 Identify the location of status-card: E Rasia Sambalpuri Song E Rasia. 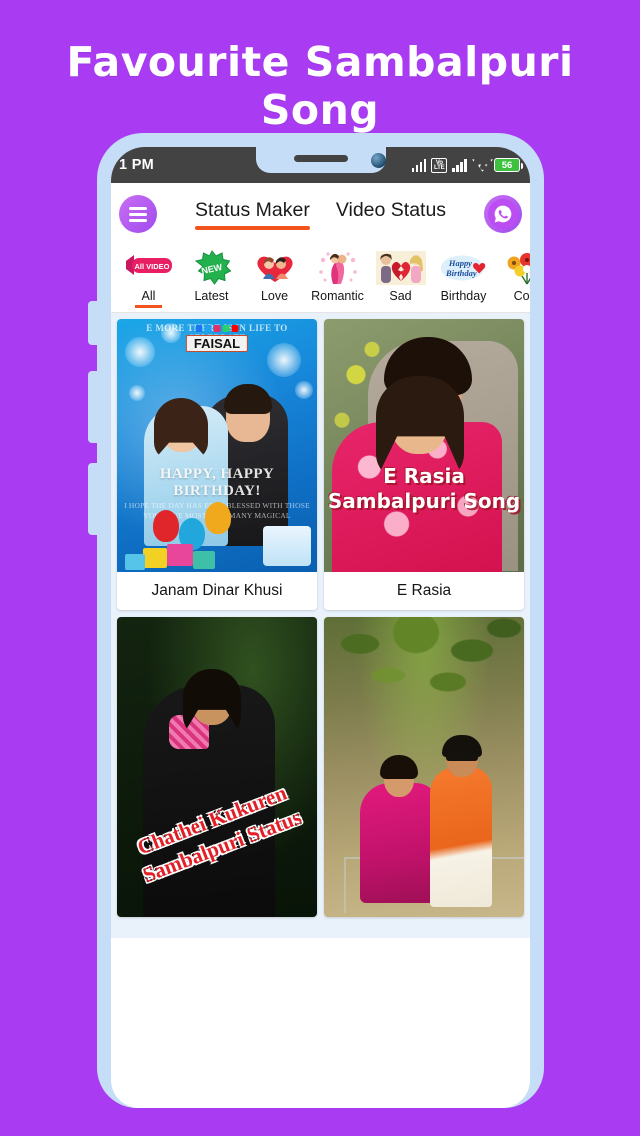
(424, 464).